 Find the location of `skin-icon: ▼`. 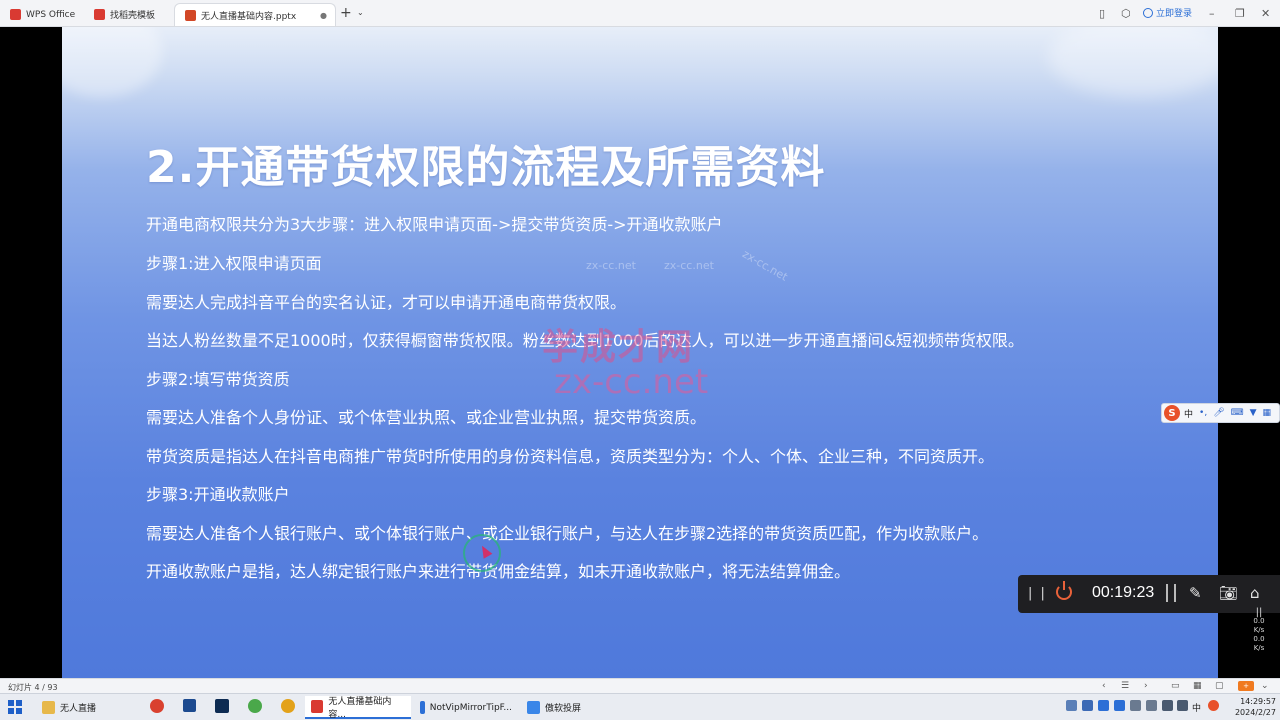

skin-icon: ▼ is located at coordinates (1253, 413).